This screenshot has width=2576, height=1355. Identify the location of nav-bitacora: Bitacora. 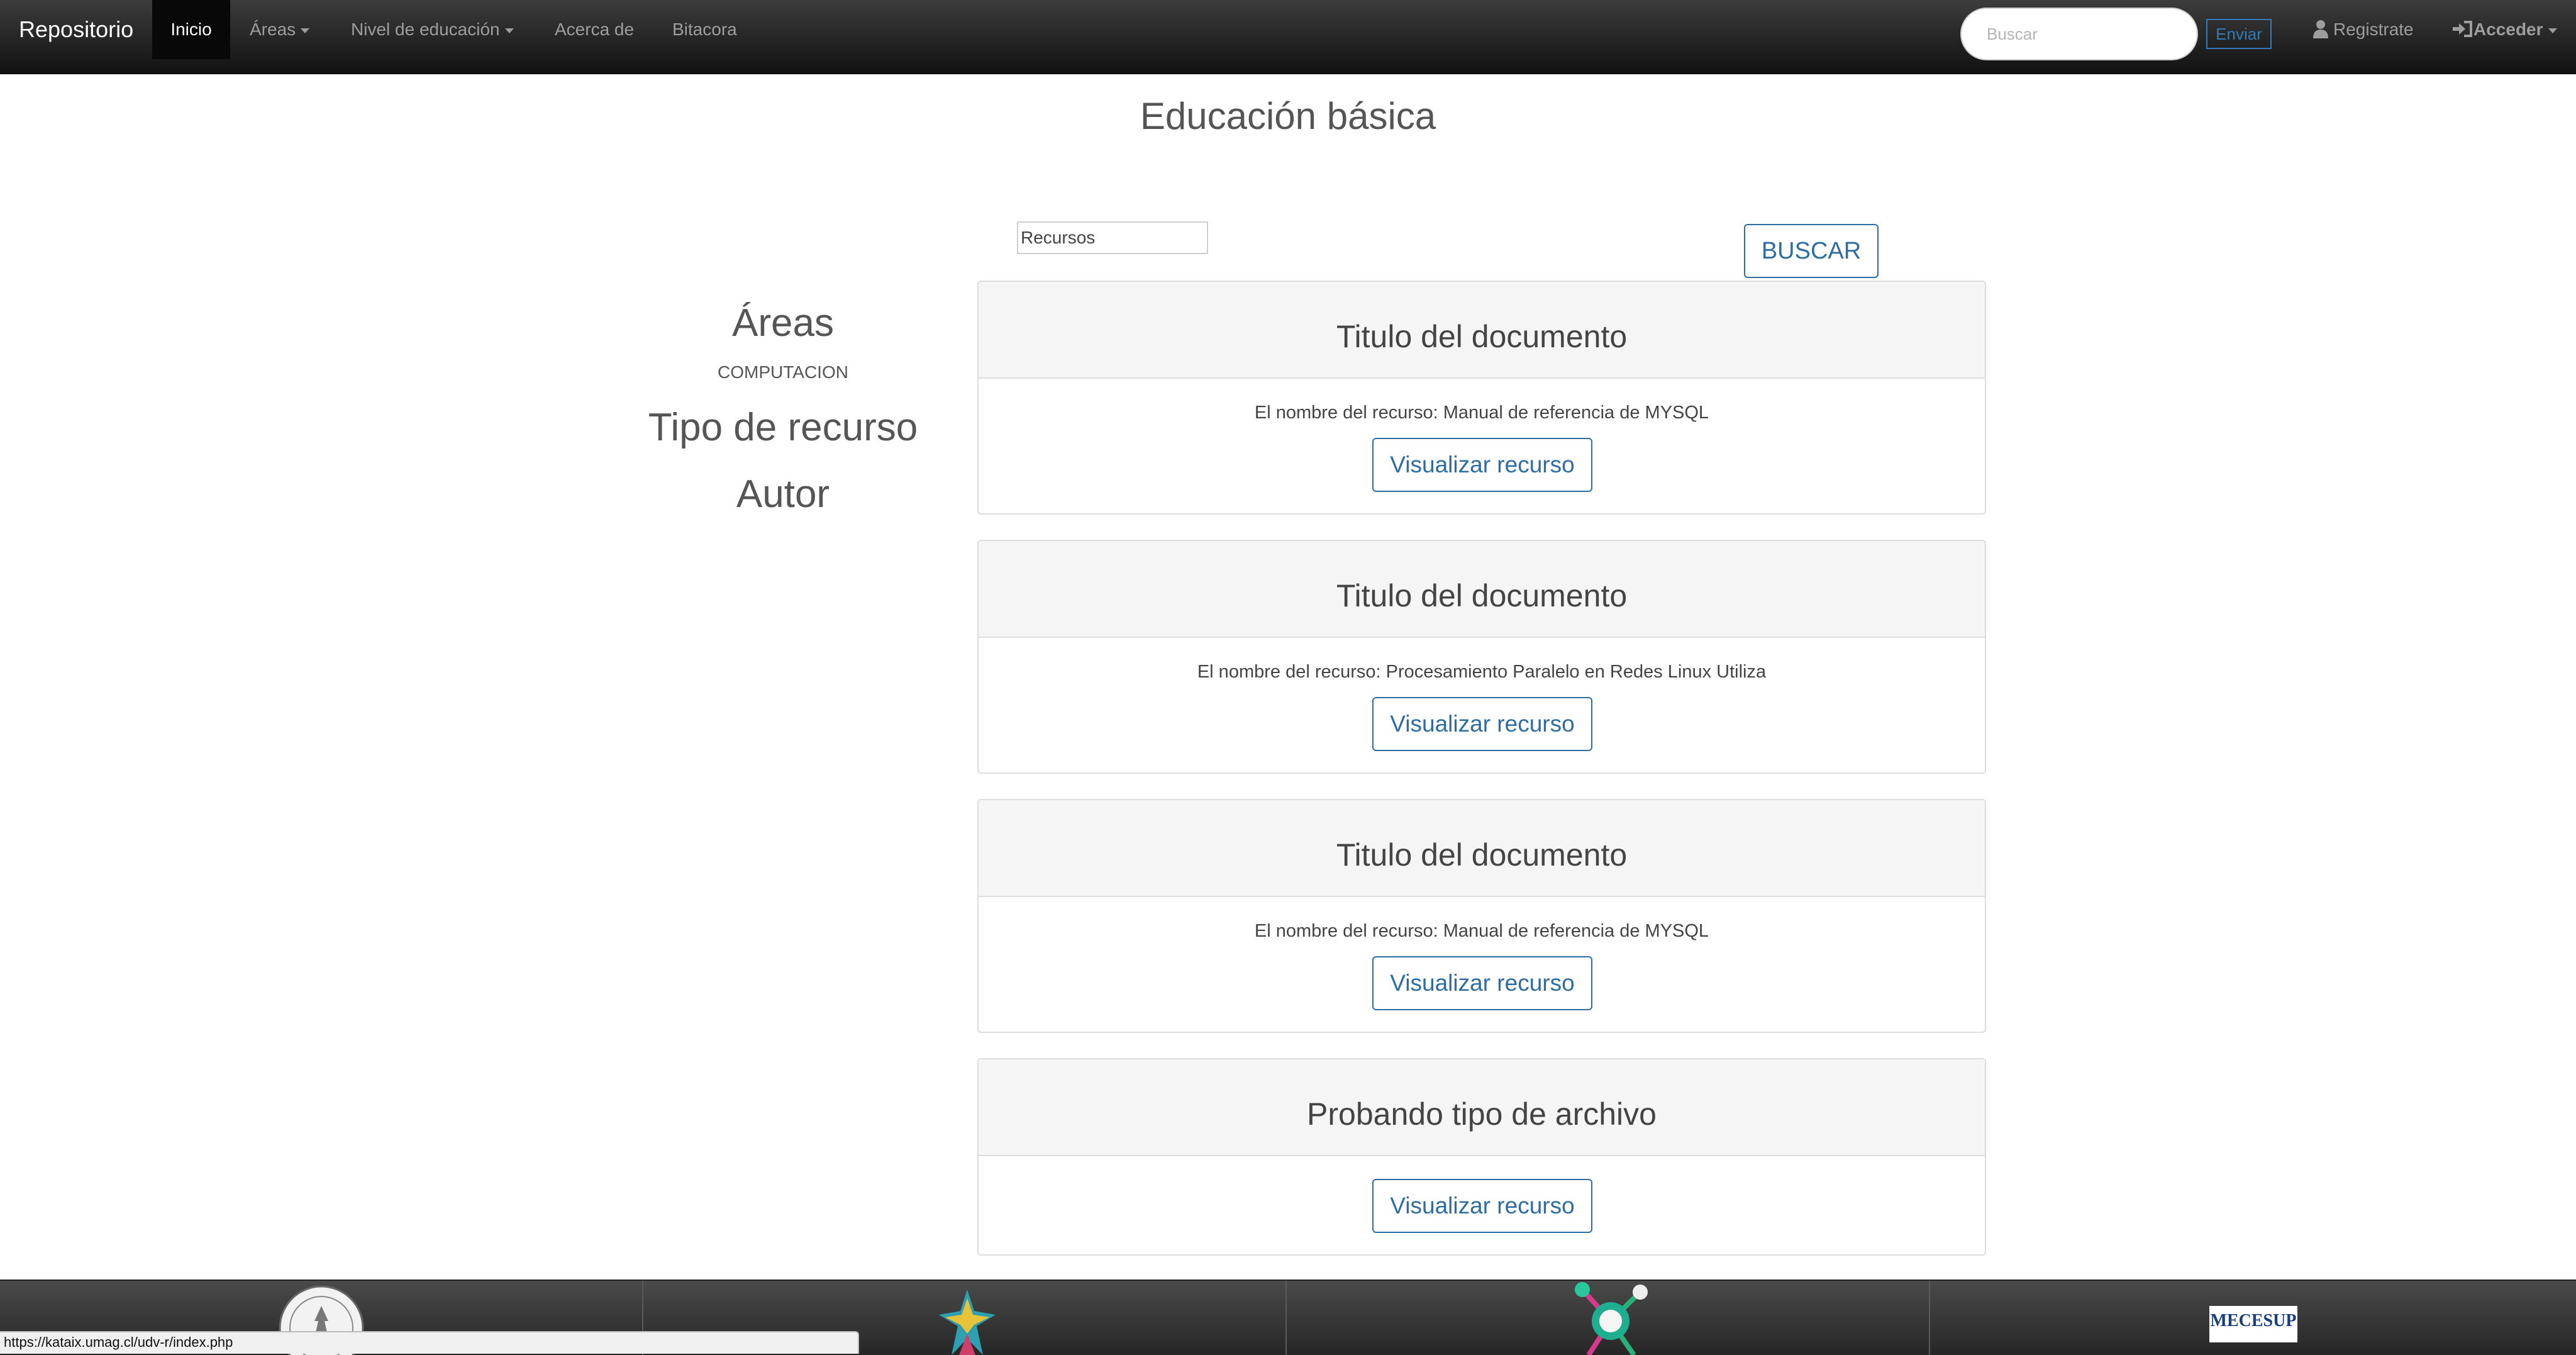
(704, 29).